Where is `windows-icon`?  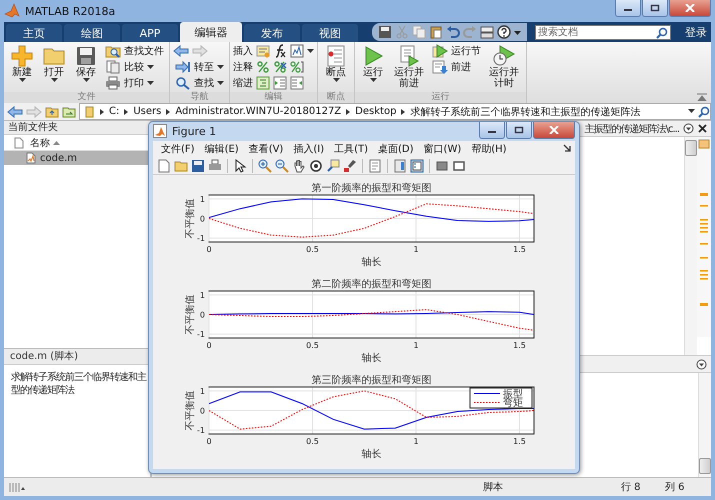
windows-icon is located at coordinates (487, 32).